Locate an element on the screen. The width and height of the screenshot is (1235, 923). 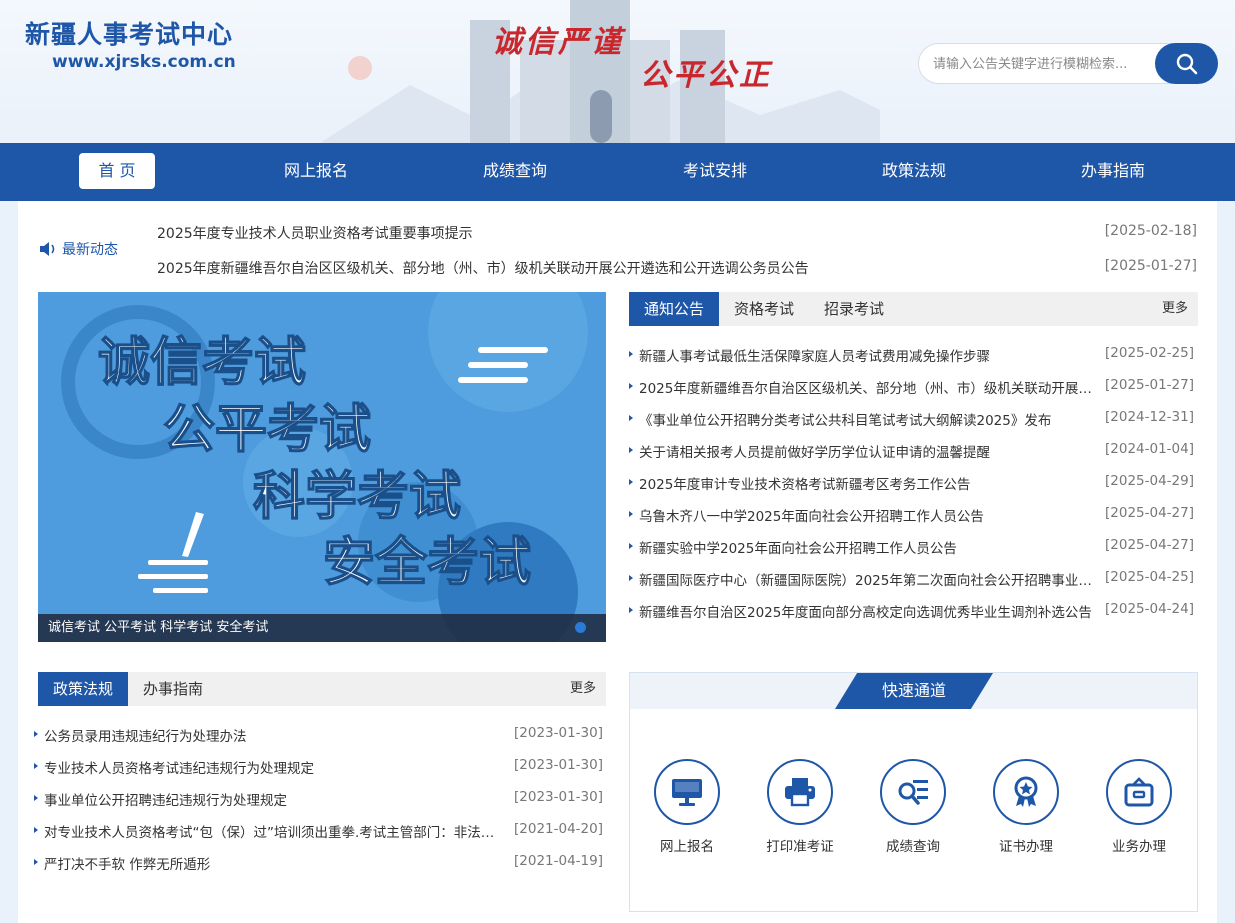
search-button is located at coordinates (1186, 63).